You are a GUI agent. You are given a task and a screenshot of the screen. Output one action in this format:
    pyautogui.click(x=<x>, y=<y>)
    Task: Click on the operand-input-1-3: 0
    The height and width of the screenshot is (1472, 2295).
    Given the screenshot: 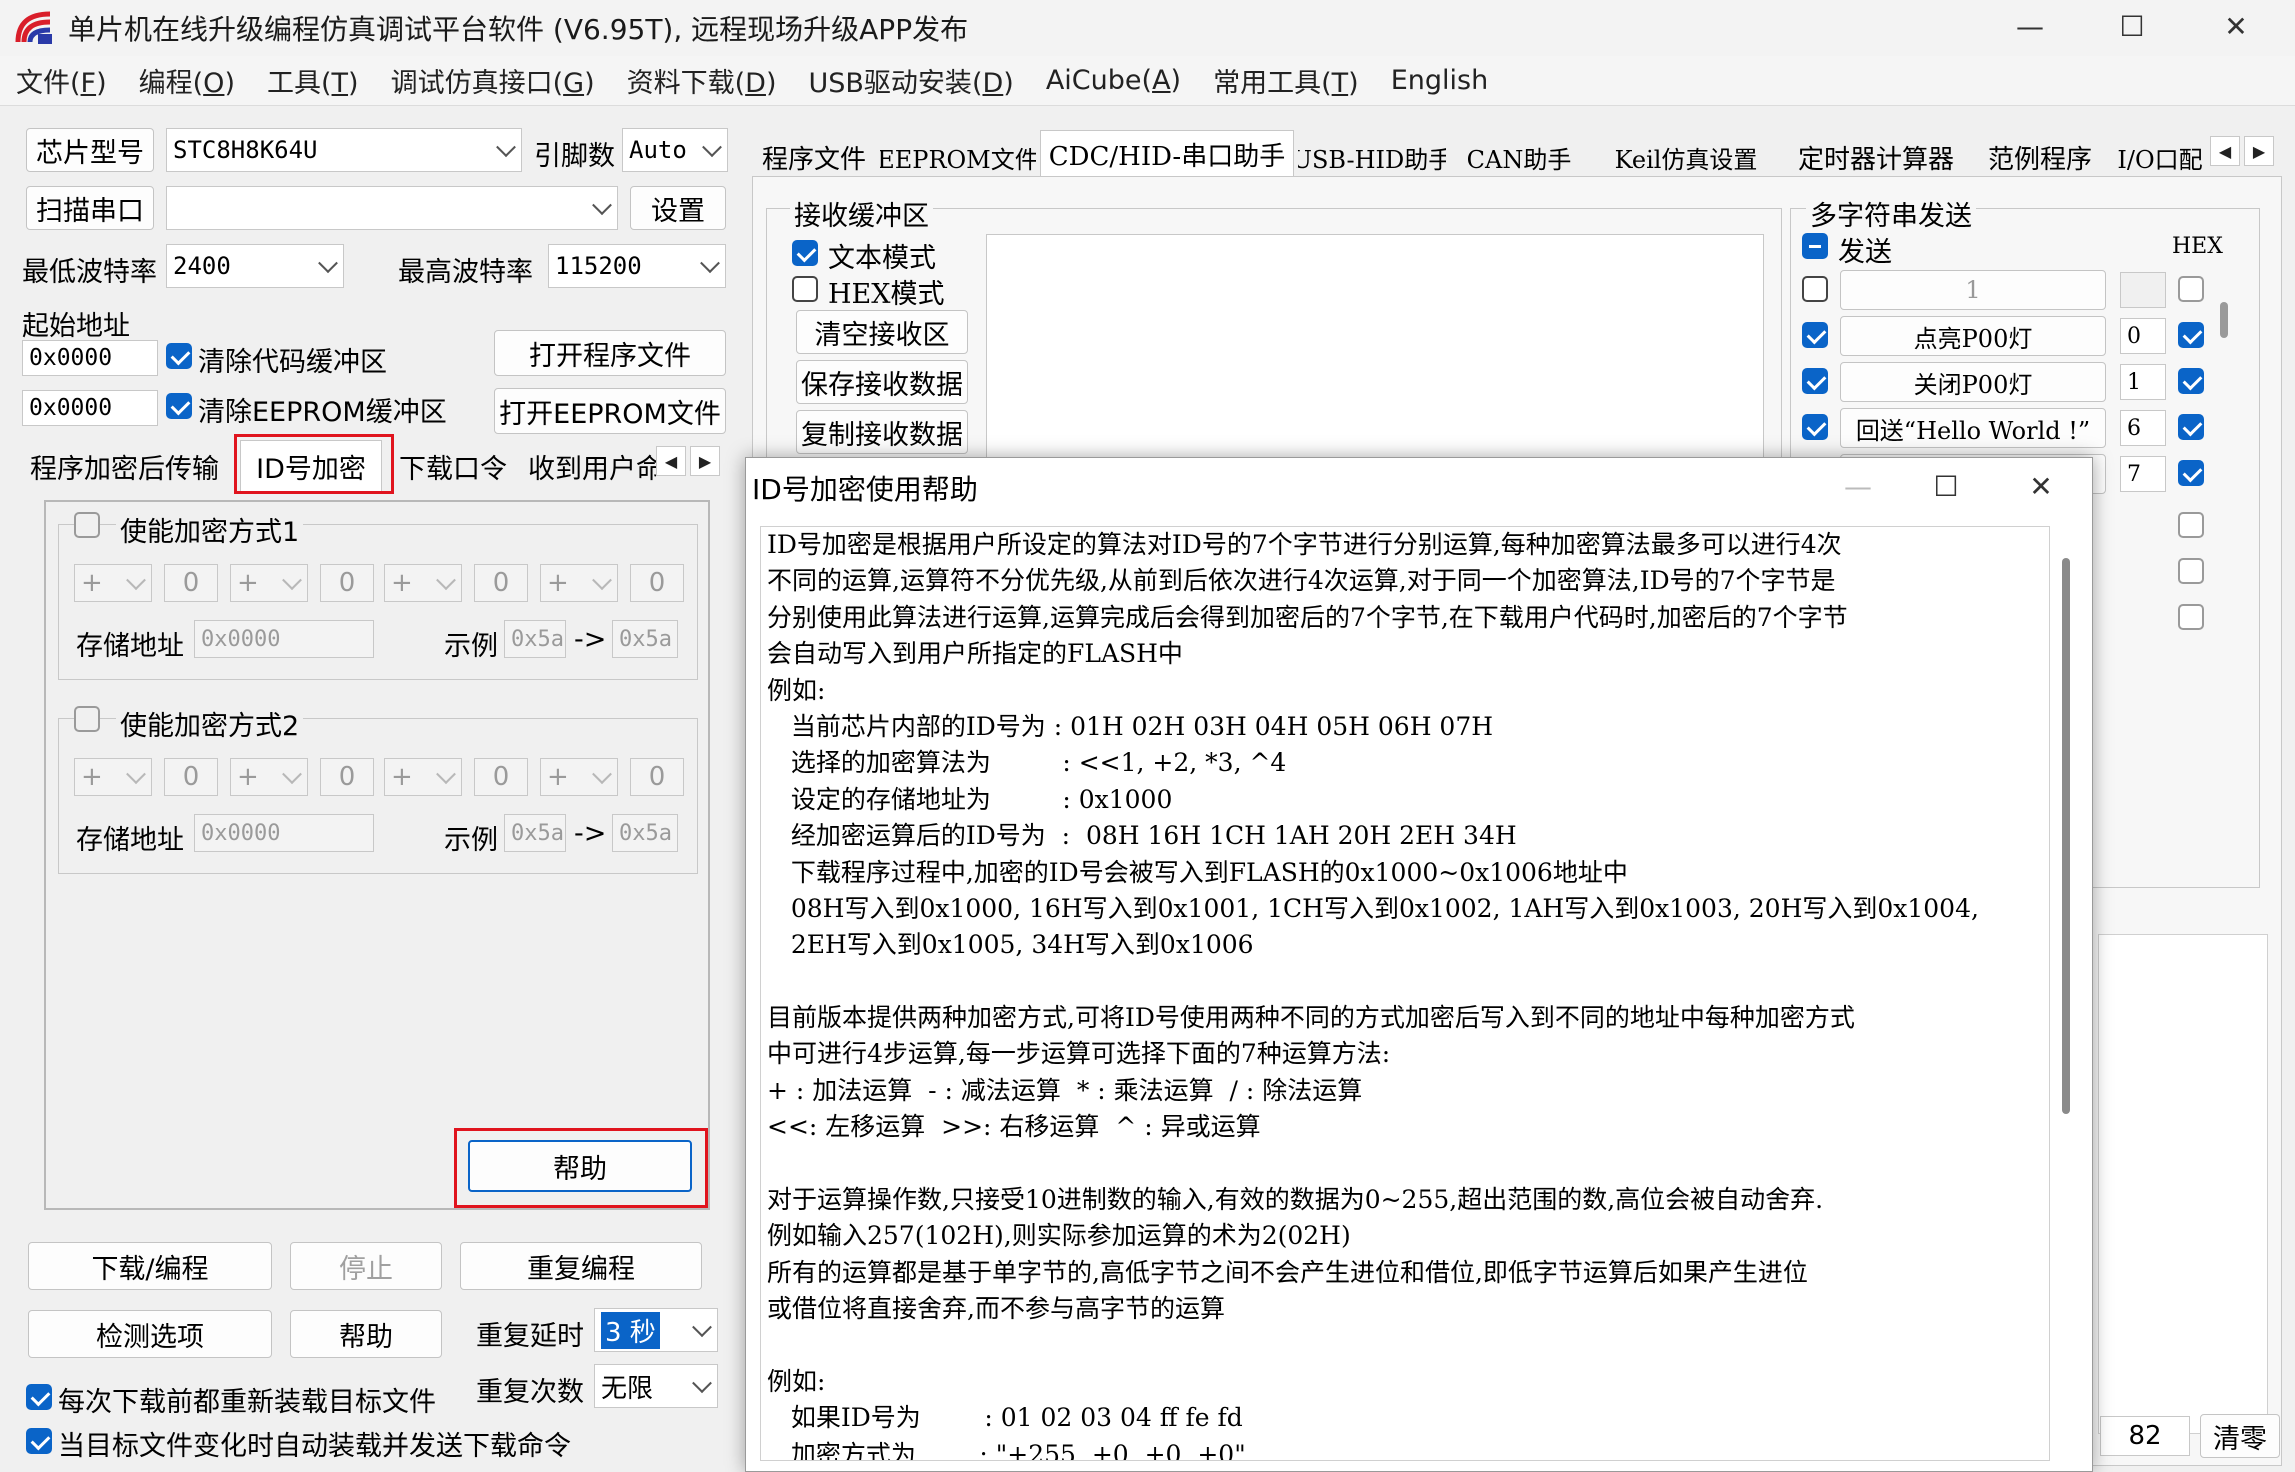 What is the action you would take?
    pyautogui.click(x=501, y=583)
    